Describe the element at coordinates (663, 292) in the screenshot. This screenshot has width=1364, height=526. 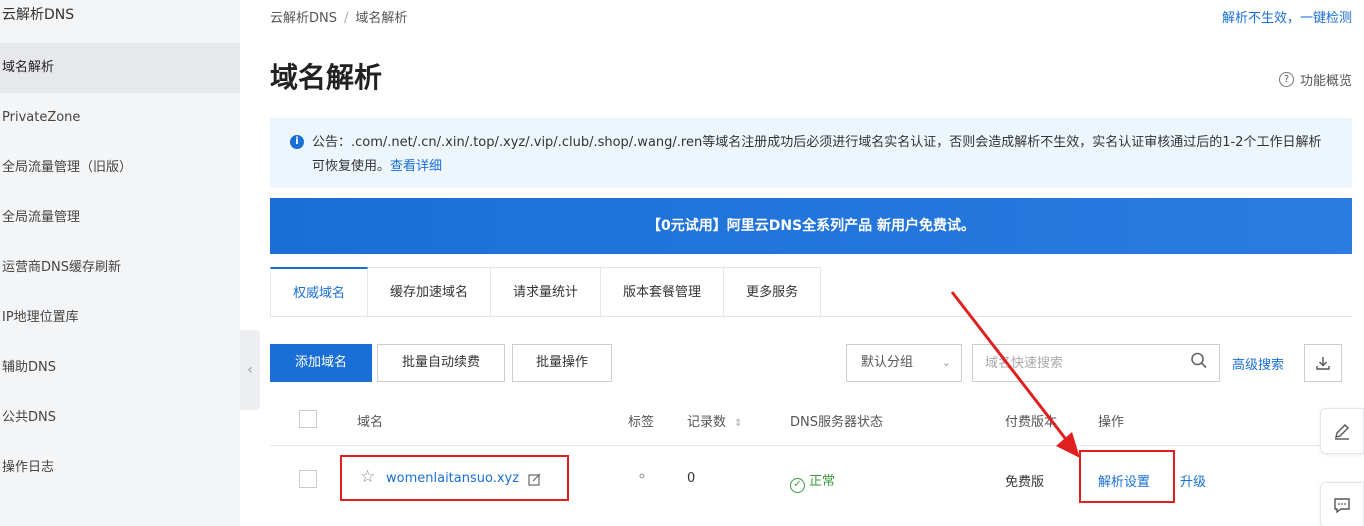
I see `tab-plan-management: 版本套餐管理` at that location.